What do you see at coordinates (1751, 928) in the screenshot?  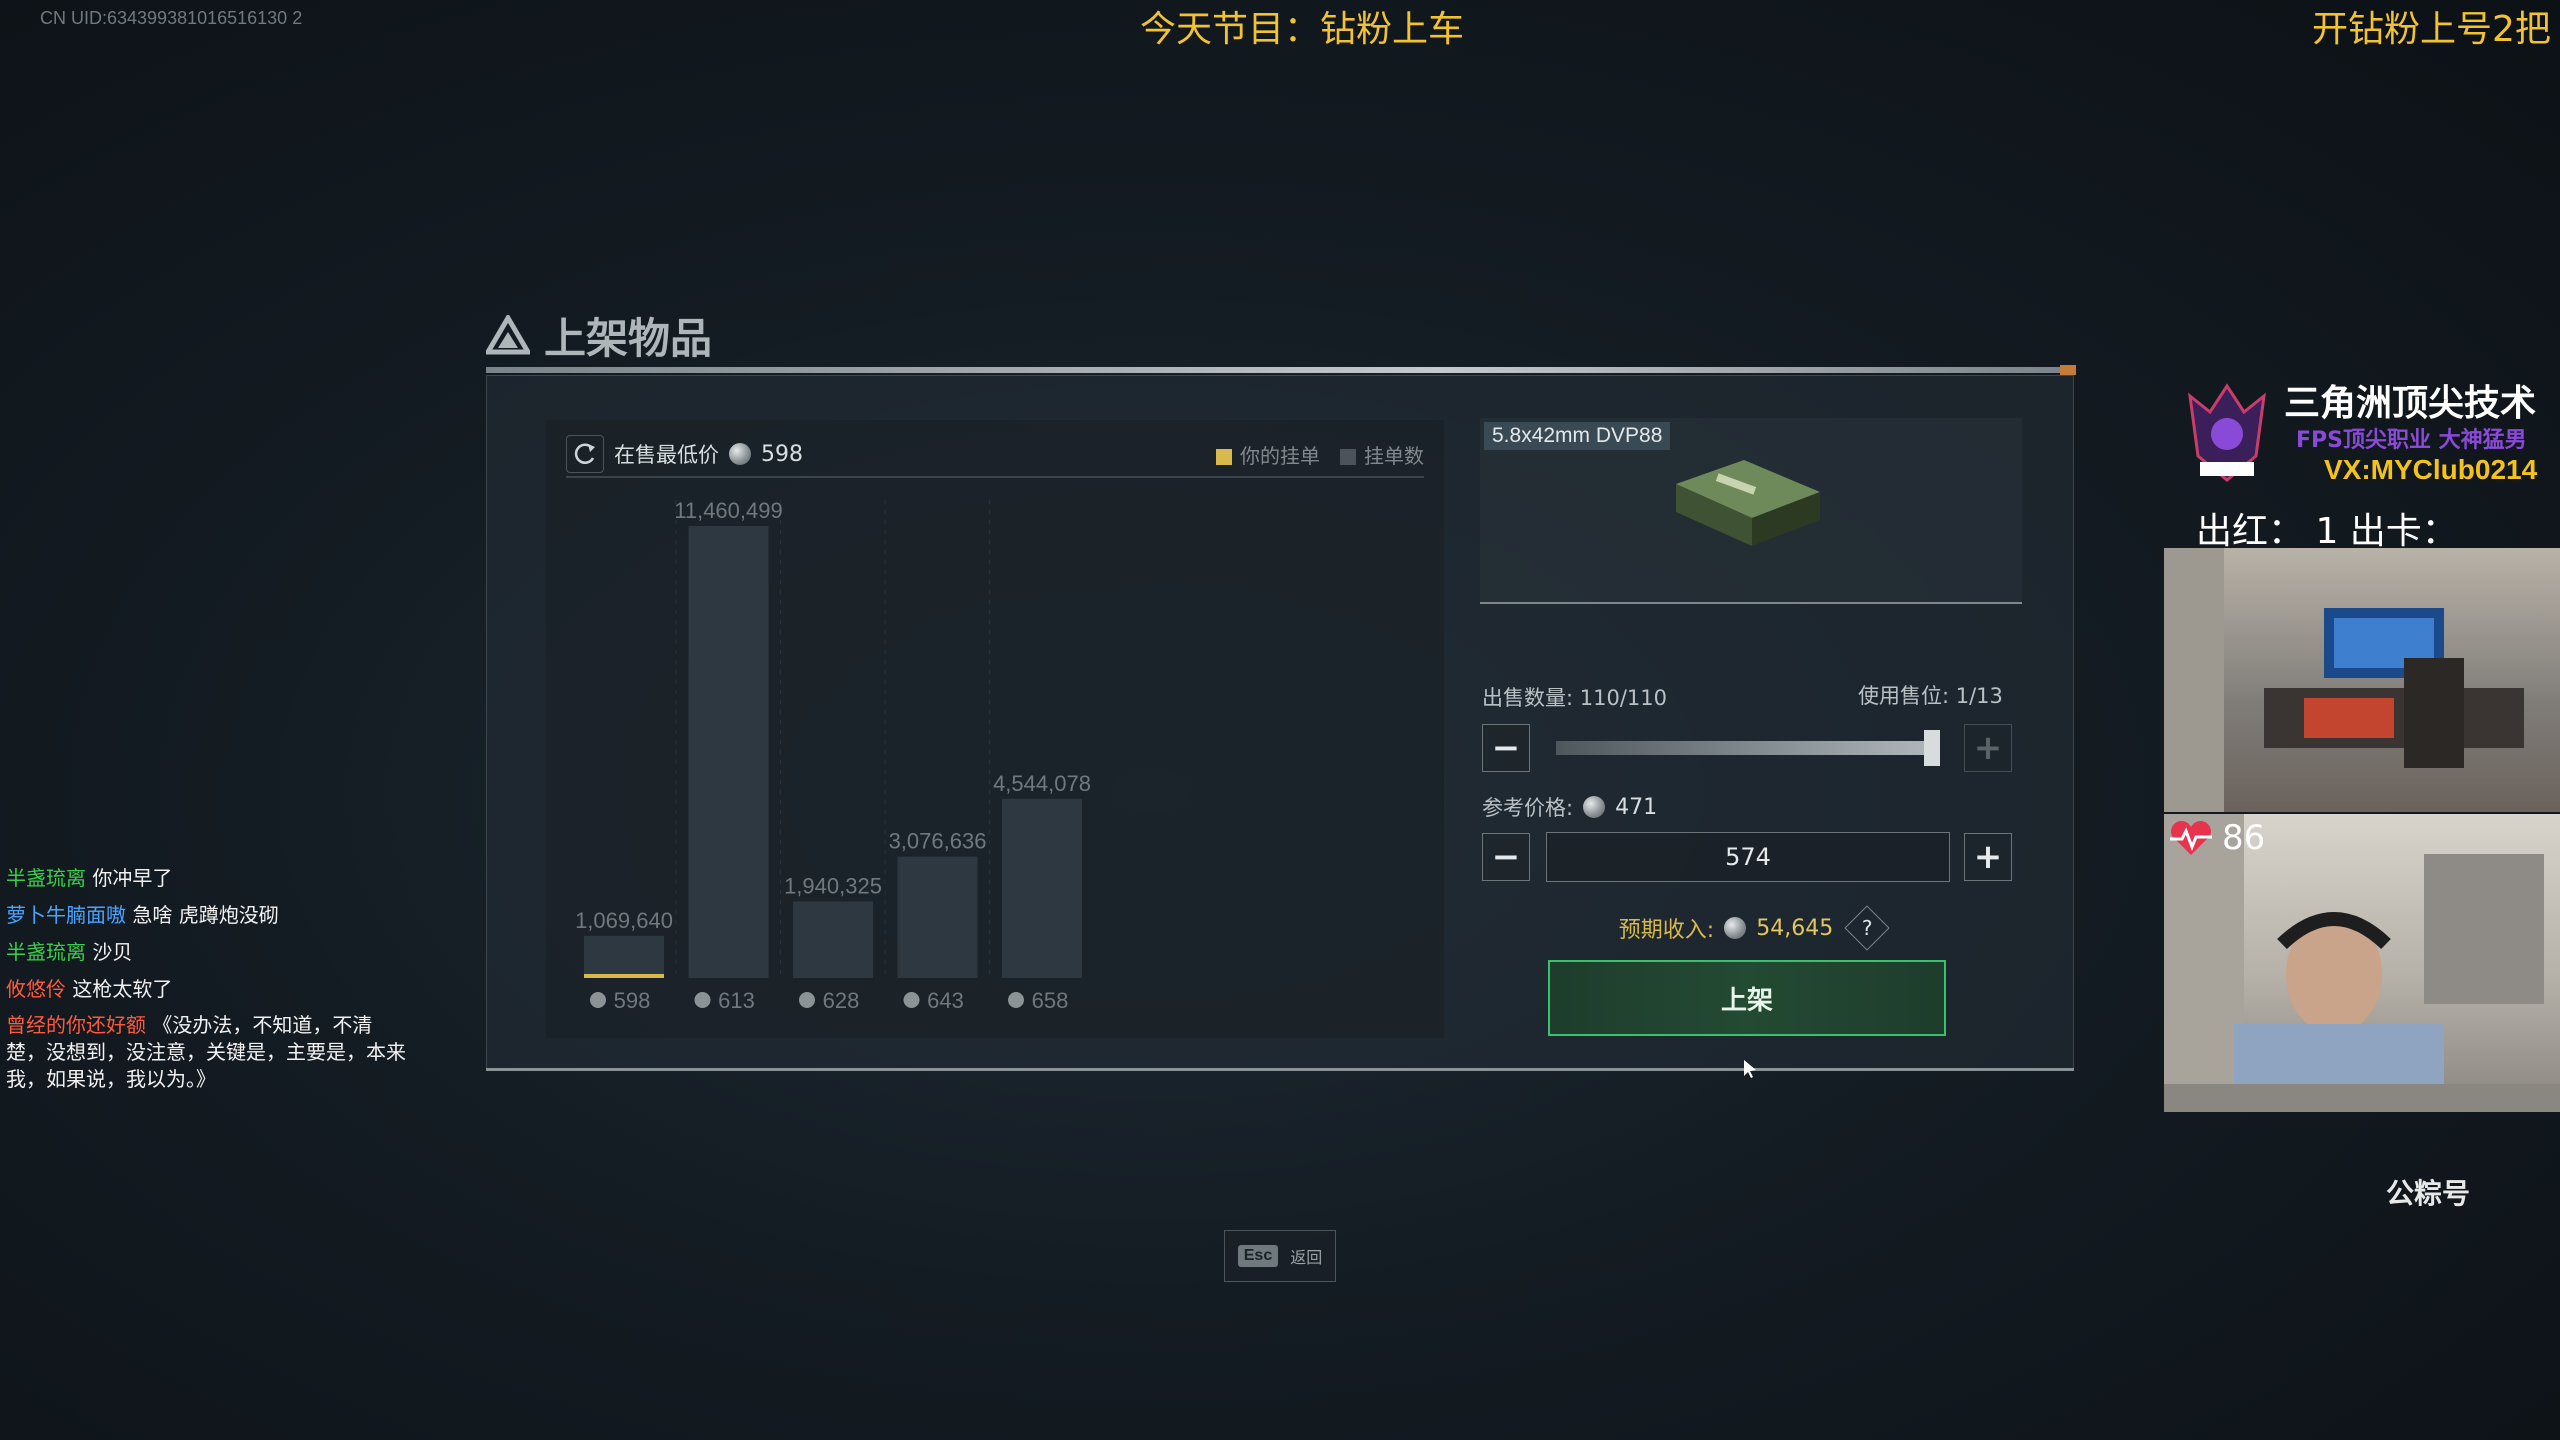 I see `expected-income-row: 预期收入: 54,645 ?` at bounding box center [1751, 928].